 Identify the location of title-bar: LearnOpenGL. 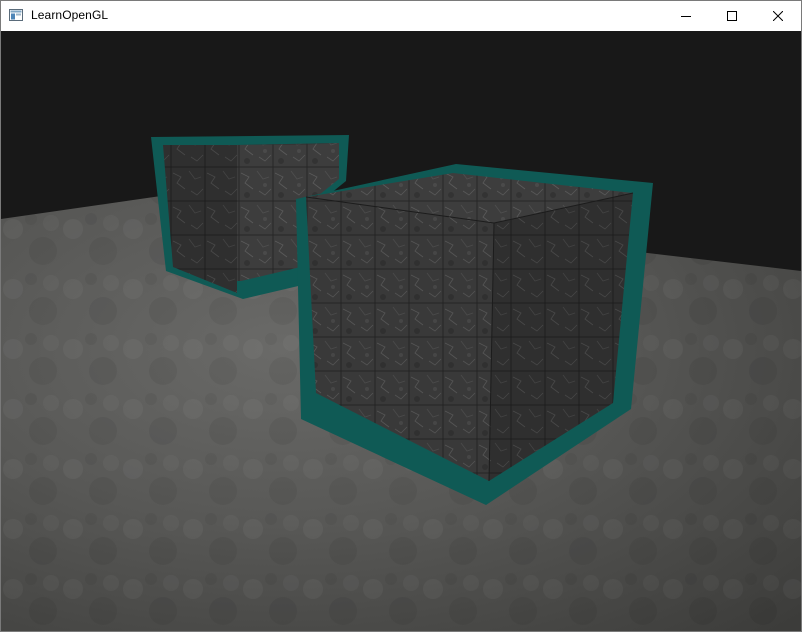
(401, 16).